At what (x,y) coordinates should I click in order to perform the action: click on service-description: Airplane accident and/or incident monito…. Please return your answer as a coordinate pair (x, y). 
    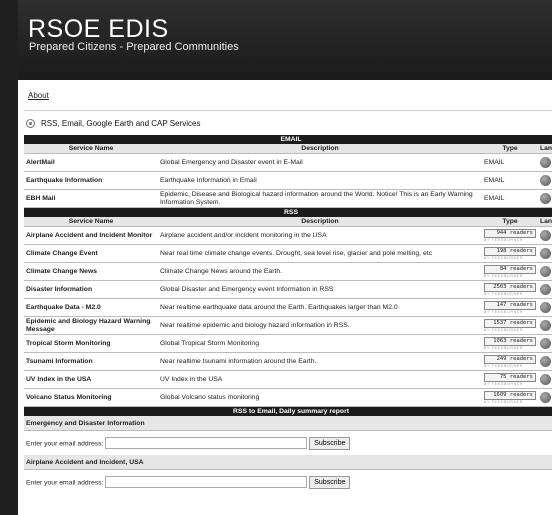
    Looking at the image, I should click on (320, 235).